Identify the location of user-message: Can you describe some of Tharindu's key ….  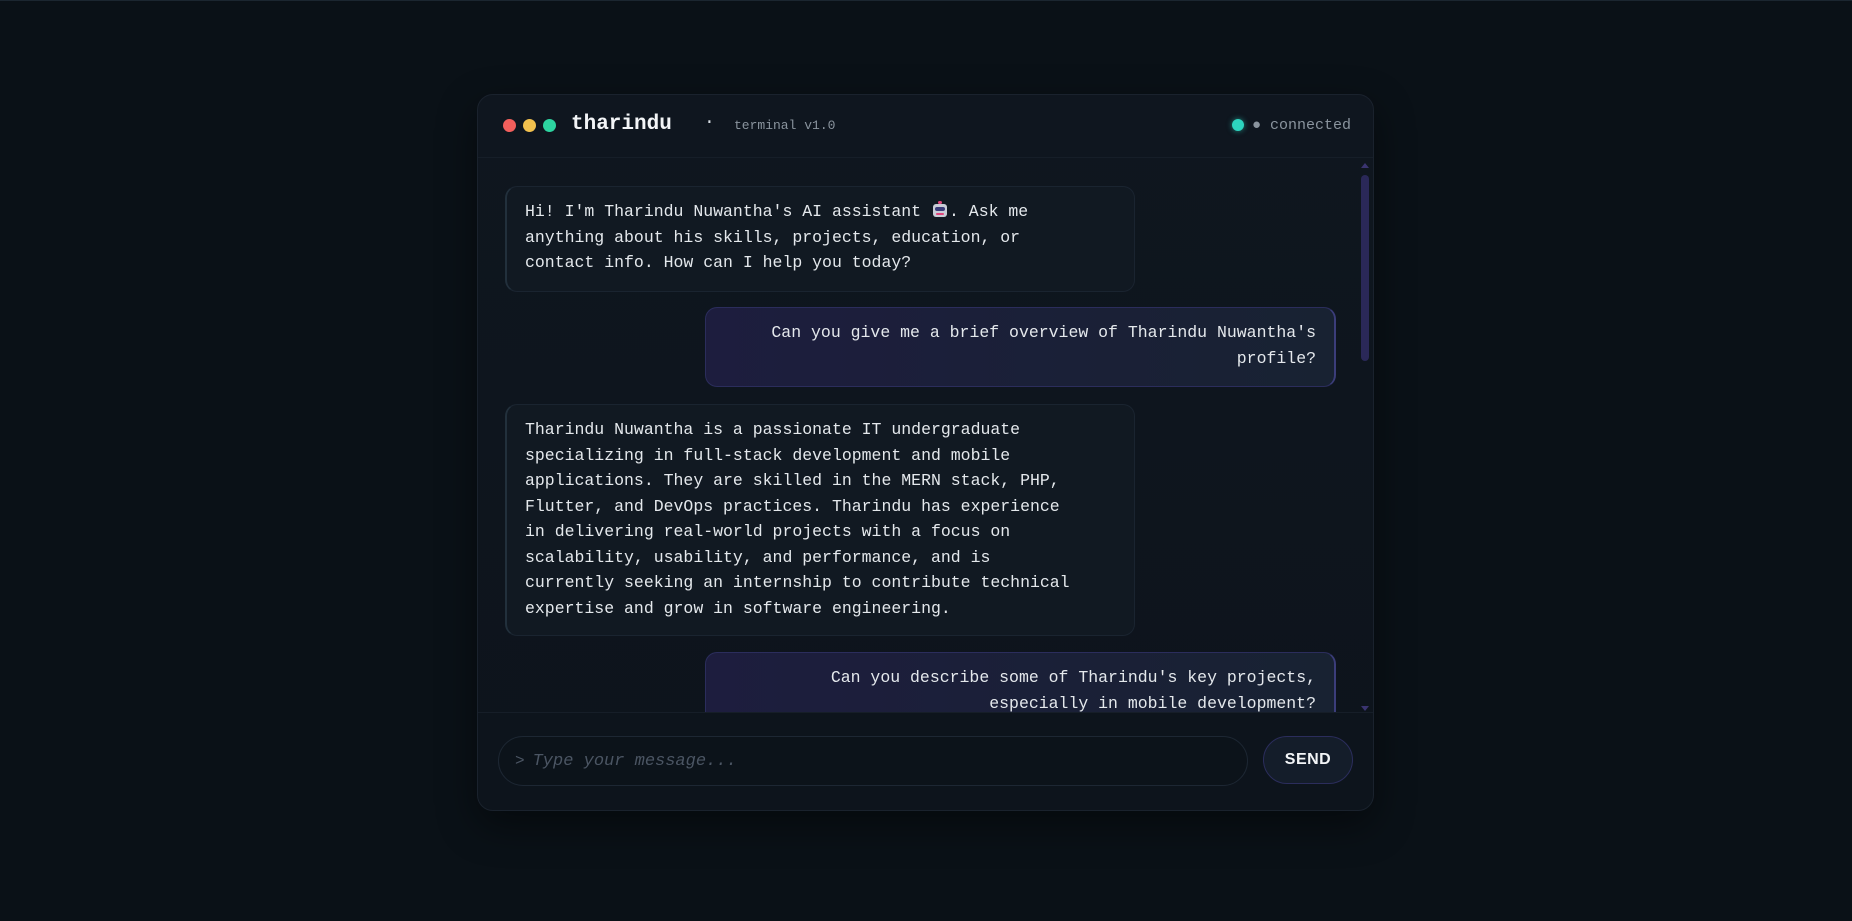
(1020, 682).